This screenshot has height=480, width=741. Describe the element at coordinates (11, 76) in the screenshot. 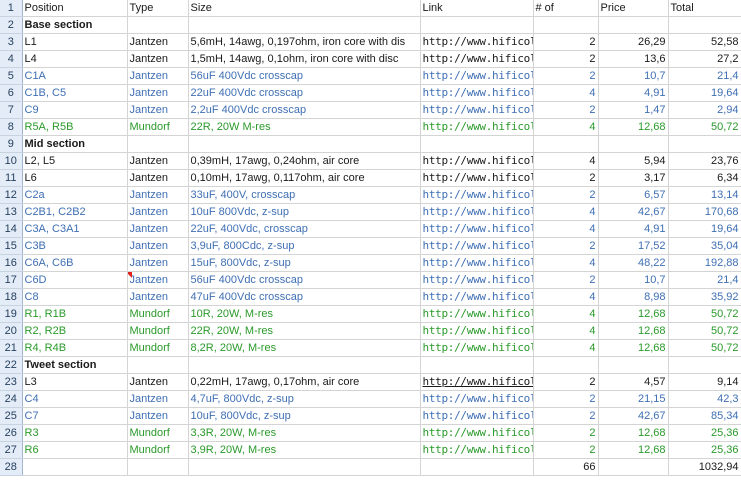

I see `row-number: 5` at that location.